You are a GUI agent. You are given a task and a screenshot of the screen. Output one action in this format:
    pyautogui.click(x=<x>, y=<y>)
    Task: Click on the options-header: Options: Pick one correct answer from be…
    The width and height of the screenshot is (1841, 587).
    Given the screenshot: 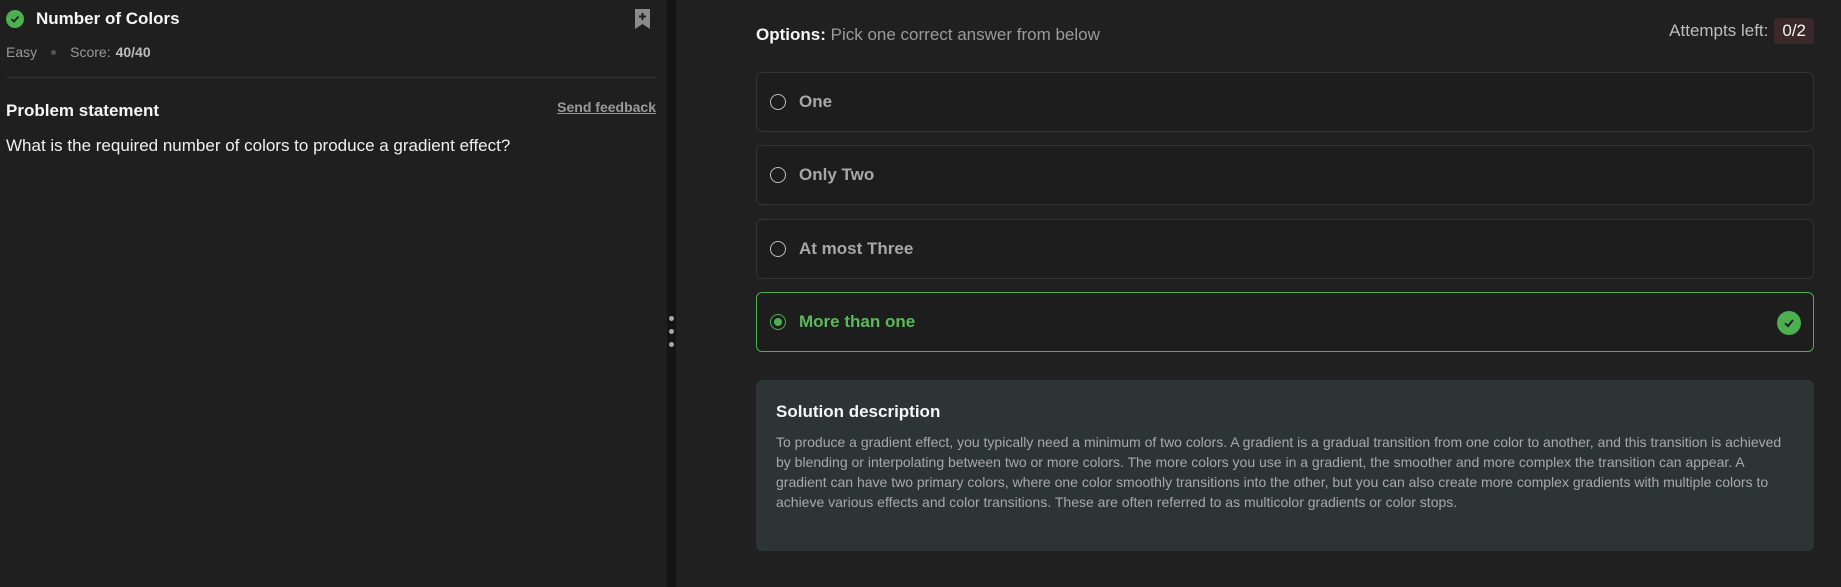 What is the action you would take?
    pyautogui.click(x=928, y=35)
    